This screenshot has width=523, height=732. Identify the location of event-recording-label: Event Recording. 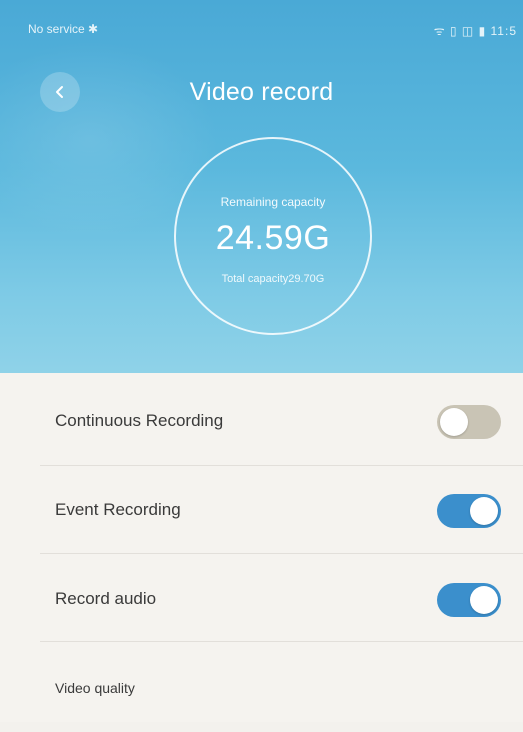
(118, 509).